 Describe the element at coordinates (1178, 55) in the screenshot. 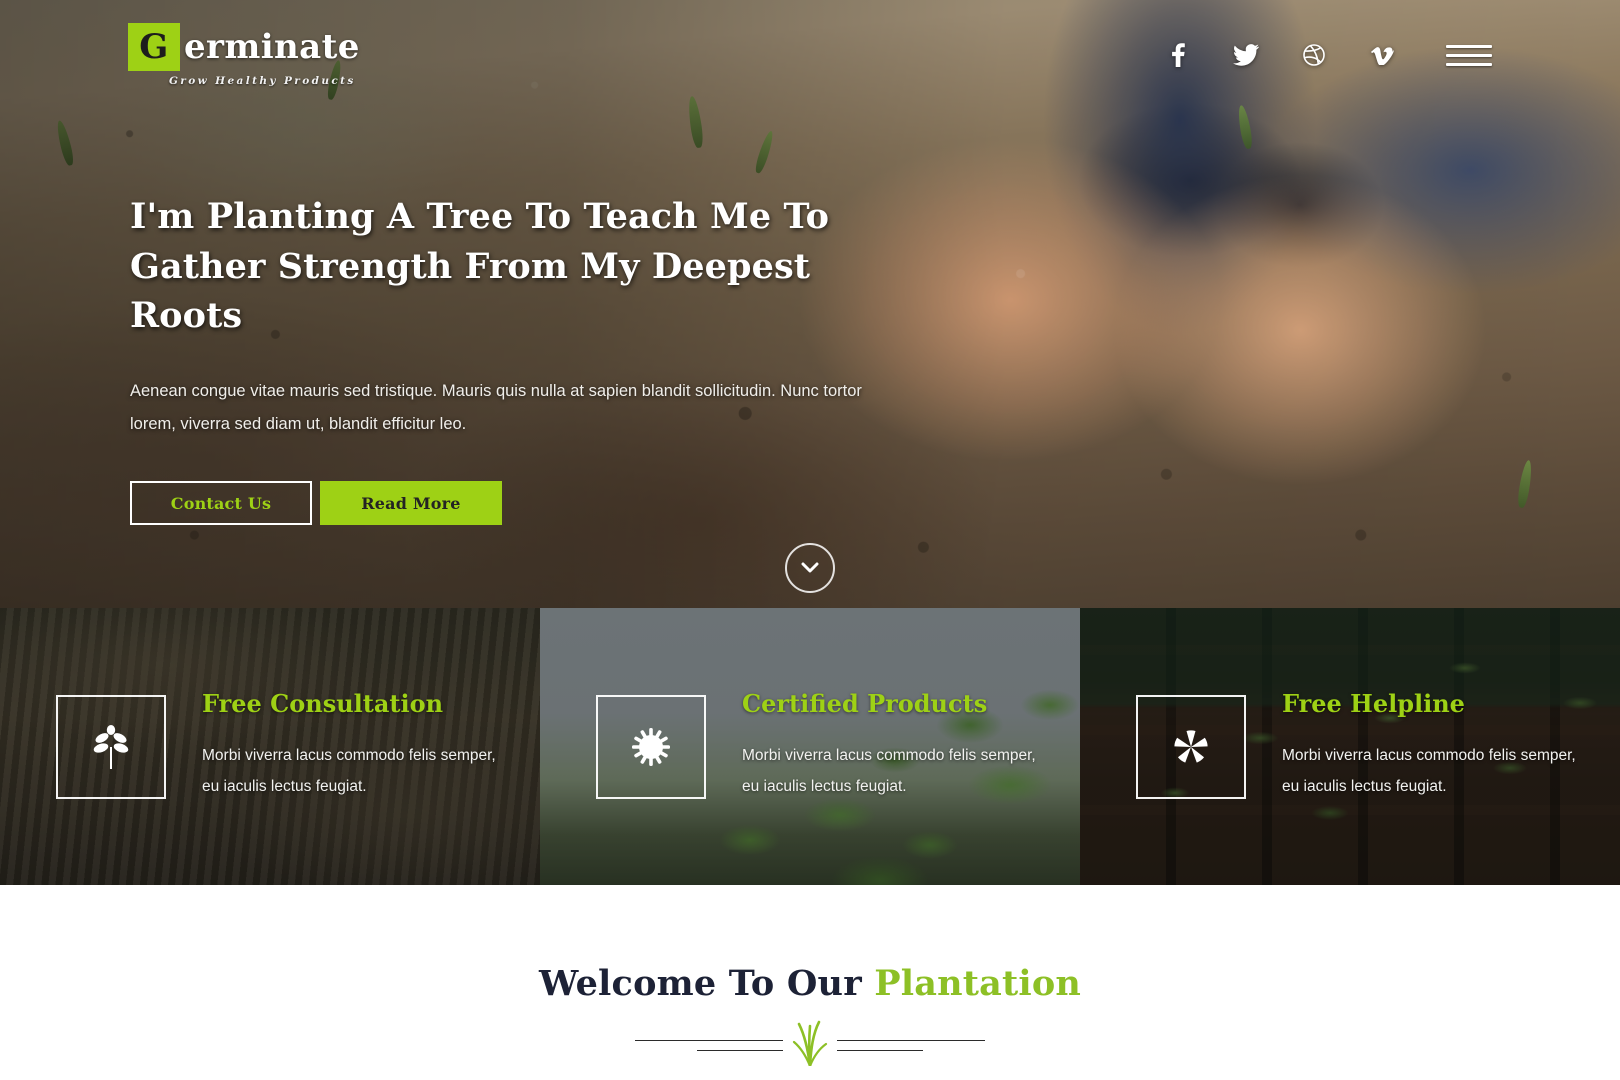

I see `facebook-icon` at that location.